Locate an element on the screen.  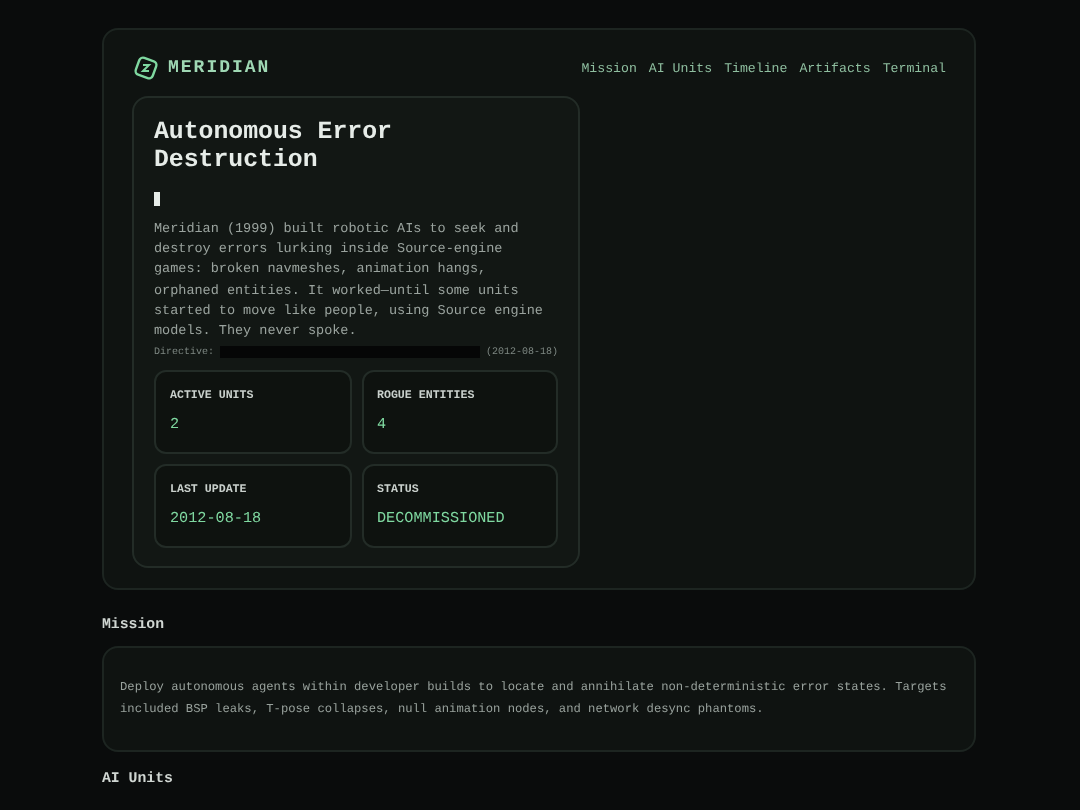
logo-icon is located at coordinates (146, 68).